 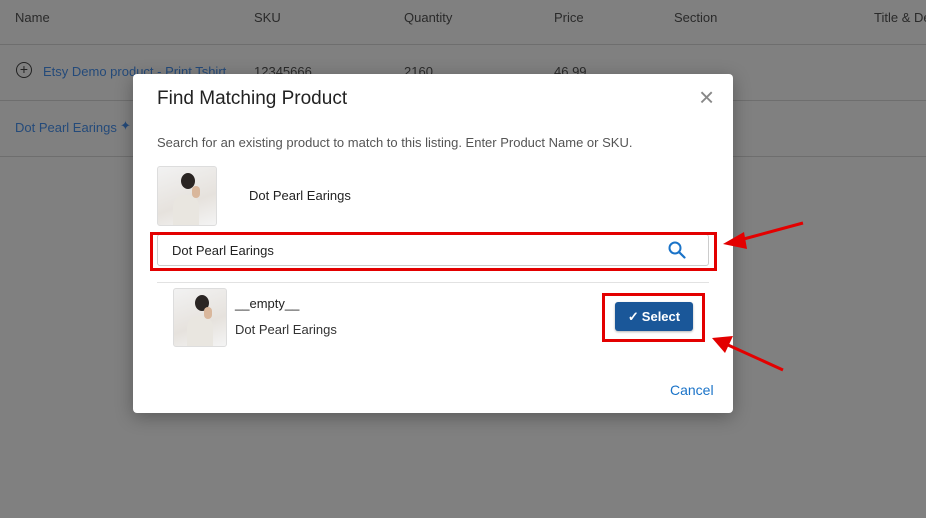 I want to click on annotation-arrows, so click(x=758, y=296).